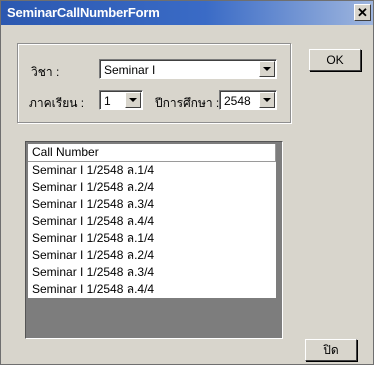 The width and height of the screenshot is (376, 372). I want to click on call-number-column-header: Call Number, so click(152, 153).